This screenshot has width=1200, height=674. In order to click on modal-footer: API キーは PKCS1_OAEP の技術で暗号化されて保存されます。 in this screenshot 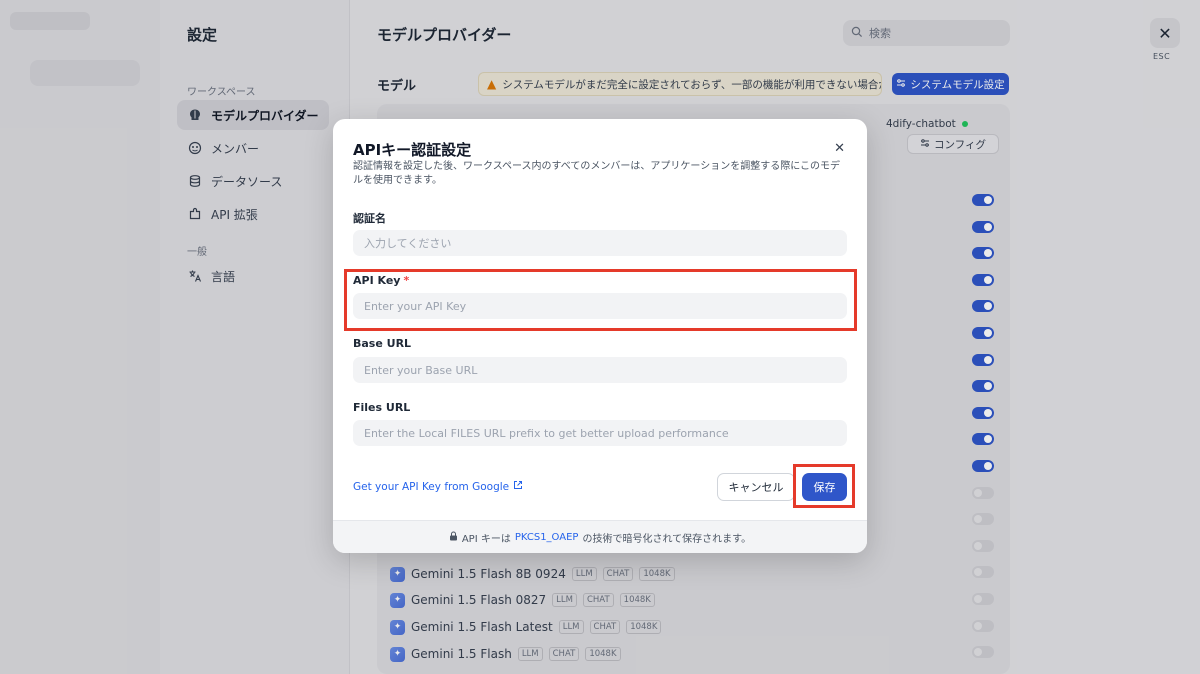, I will do `click(600, 536)`.